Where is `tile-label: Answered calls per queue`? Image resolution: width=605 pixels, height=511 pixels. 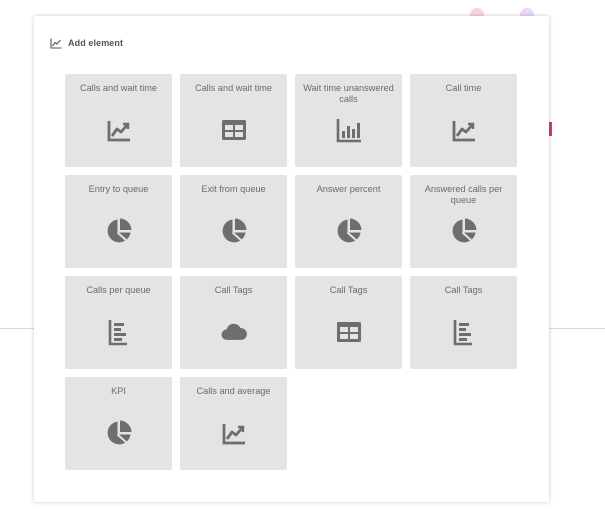
tile-label: Answered calls per queue is located at coordinates (463, 194).